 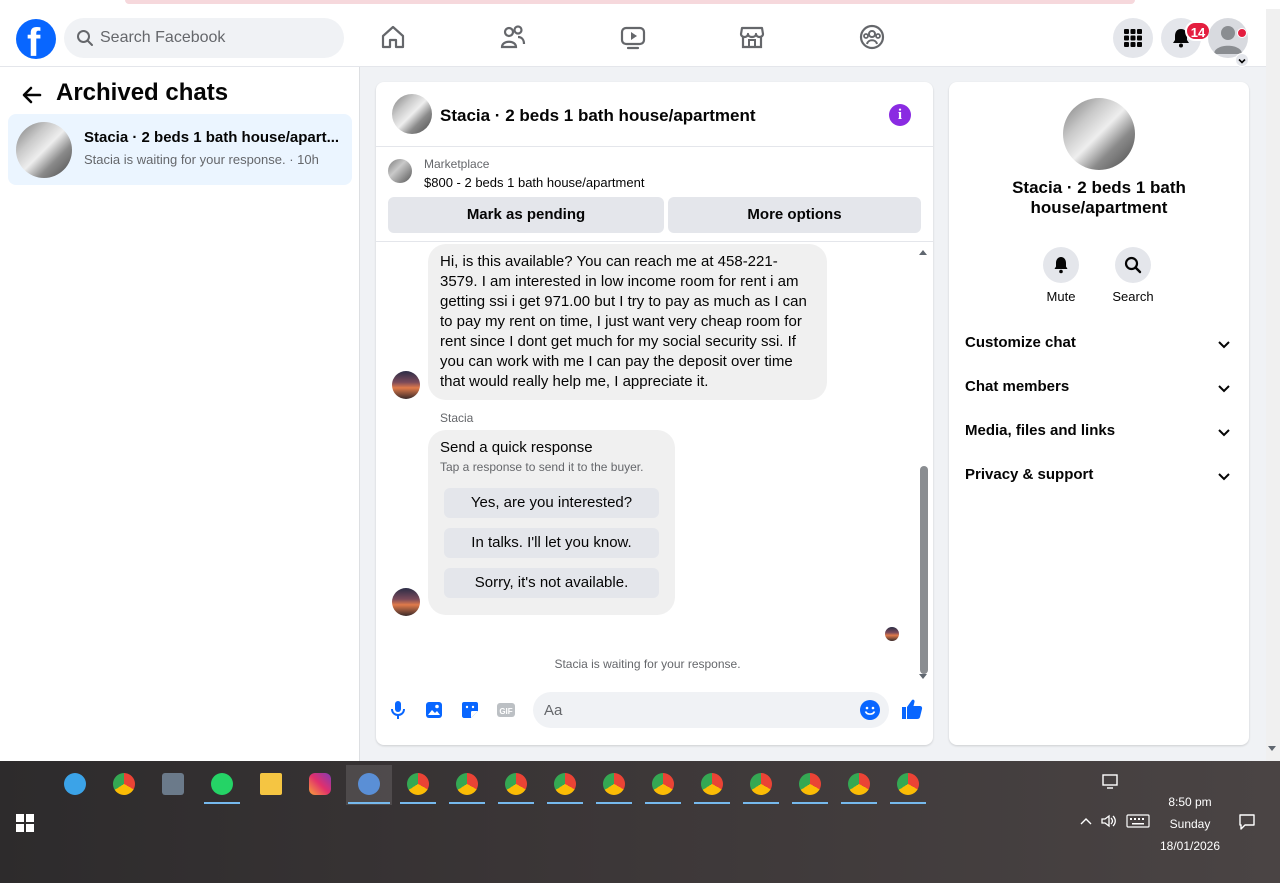 I want to click on mute-label: Mute, so click(x=1061, y=296).